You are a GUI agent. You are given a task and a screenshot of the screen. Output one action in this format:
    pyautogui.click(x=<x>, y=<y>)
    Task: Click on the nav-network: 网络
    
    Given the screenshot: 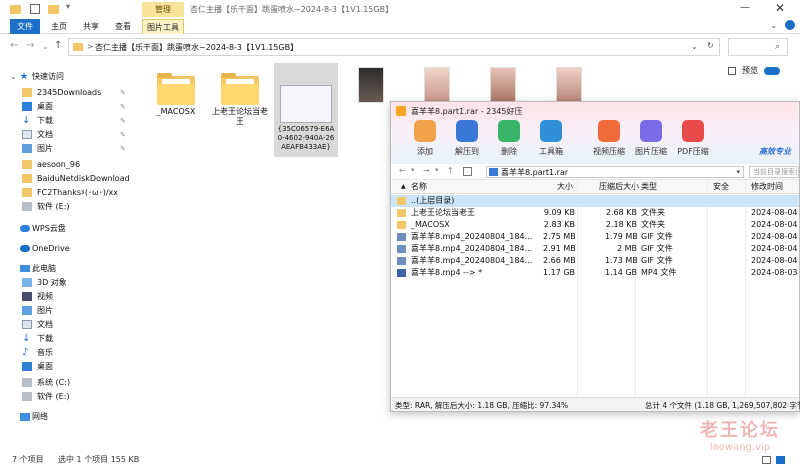 What is the action you would take?
    pyautogui.click(x=70, y=417)
    